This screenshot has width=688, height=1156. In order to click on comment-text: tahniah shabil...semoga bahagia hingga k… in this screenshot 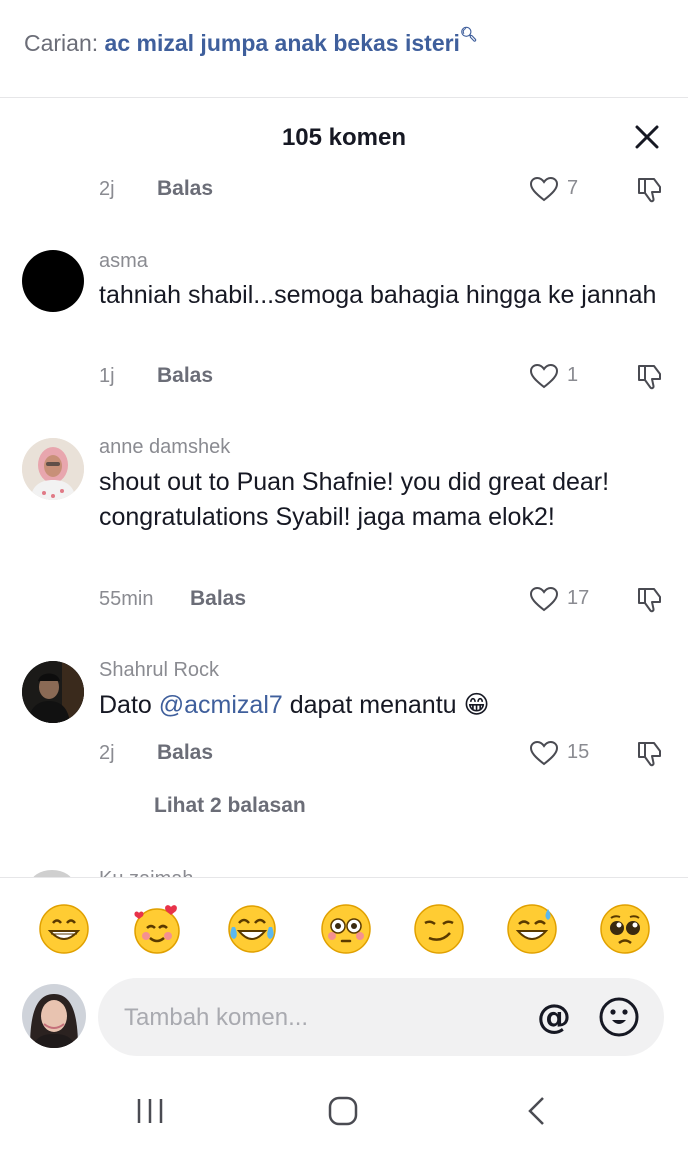, I will do `click(378, 295)`.